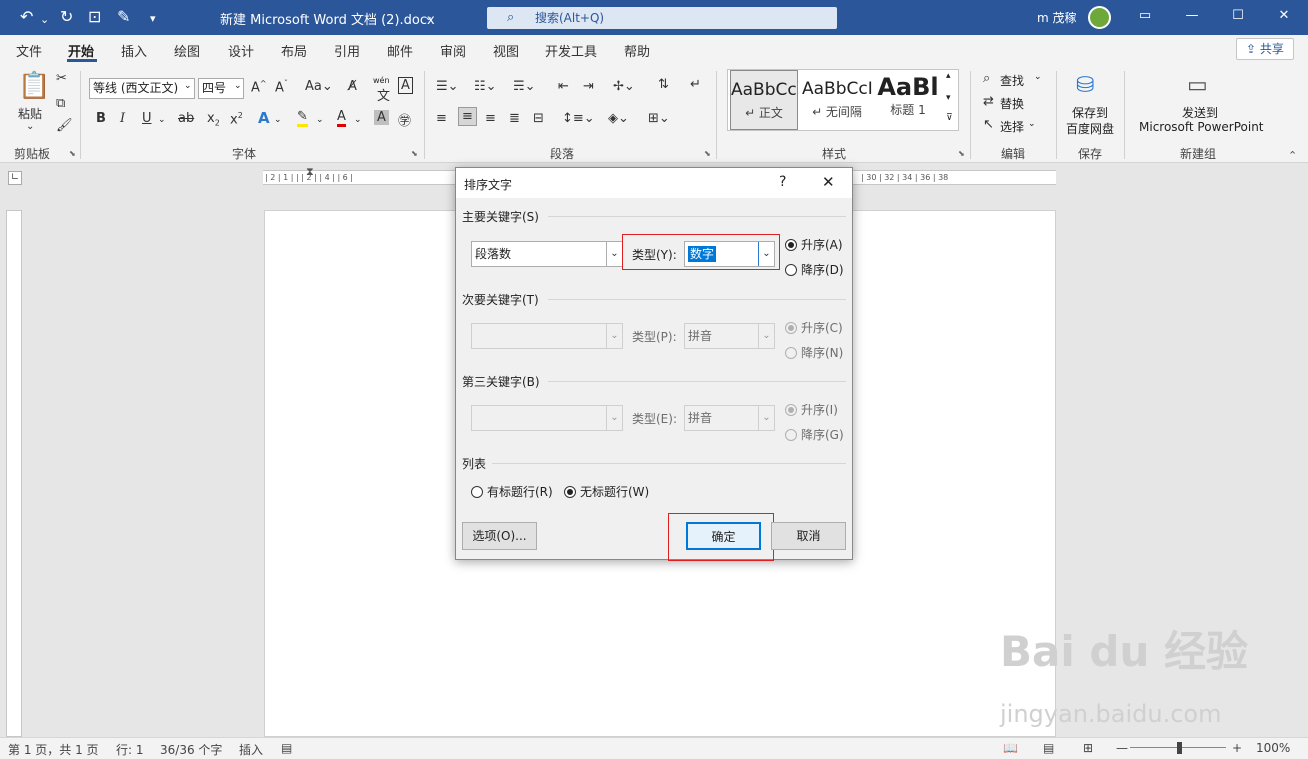 This screenshot has width=1308, height=759. Describe the element at coordinates (814, 352) in the screenshot. I see `secondary-desc-radio: 降序(N)` at that location.